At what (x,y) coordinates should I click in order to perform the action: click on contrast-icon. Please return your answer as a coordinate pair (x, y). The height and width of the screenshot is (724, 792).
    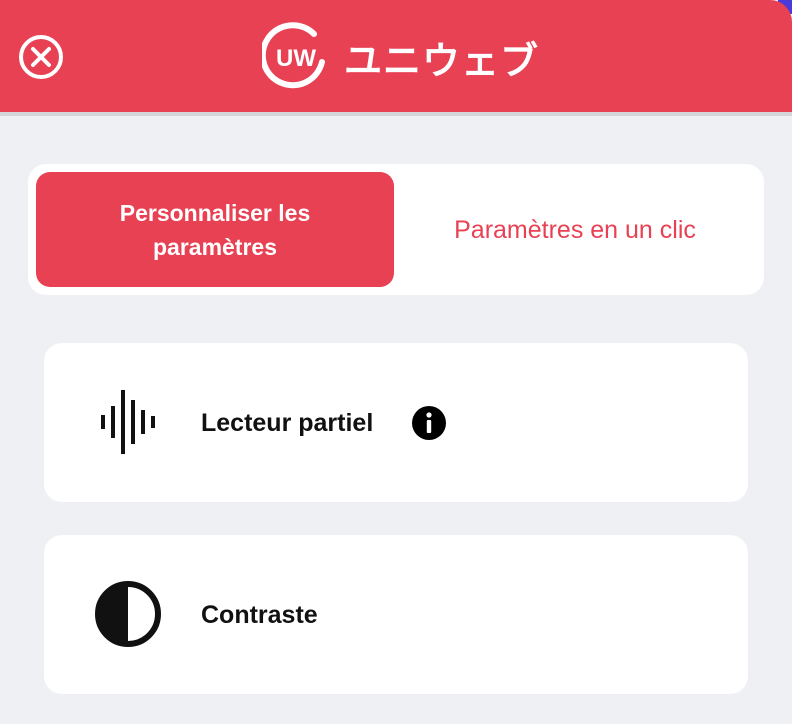
    Looking at the image, I should click on (128, 614).